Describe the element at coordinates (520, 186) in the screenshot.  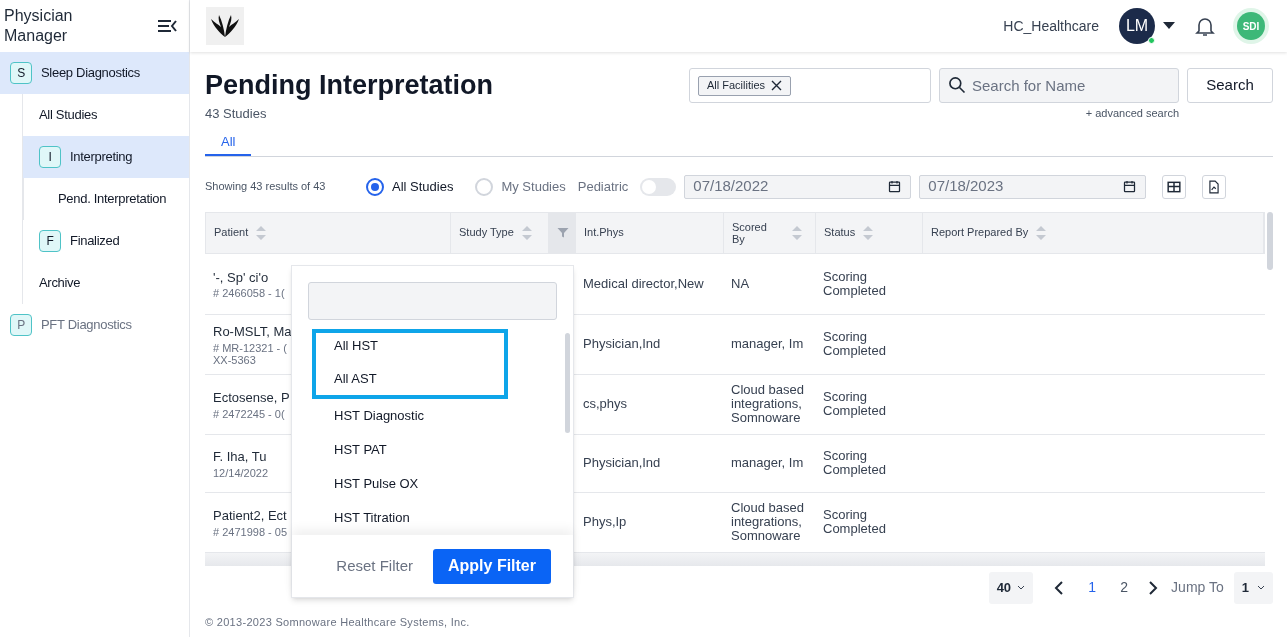
I see `scope-radio: My Studies` at that location.